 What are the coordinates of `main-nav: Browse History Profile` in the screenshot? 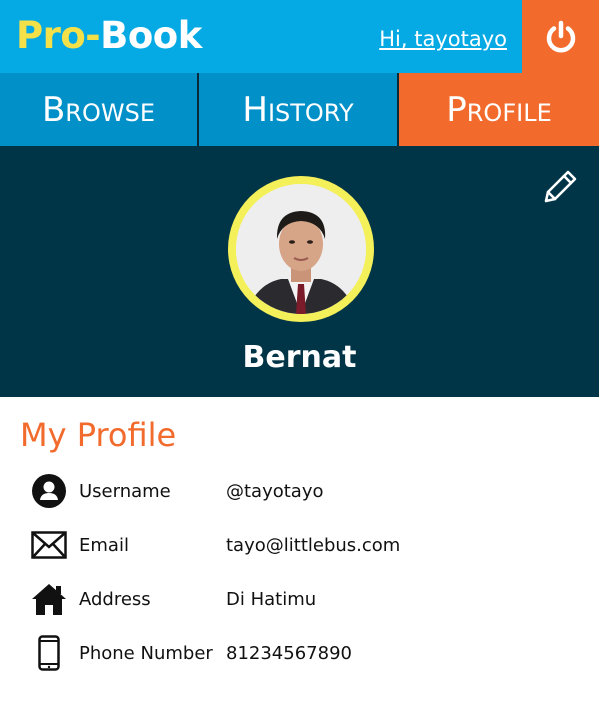 It's located at (299, 109).